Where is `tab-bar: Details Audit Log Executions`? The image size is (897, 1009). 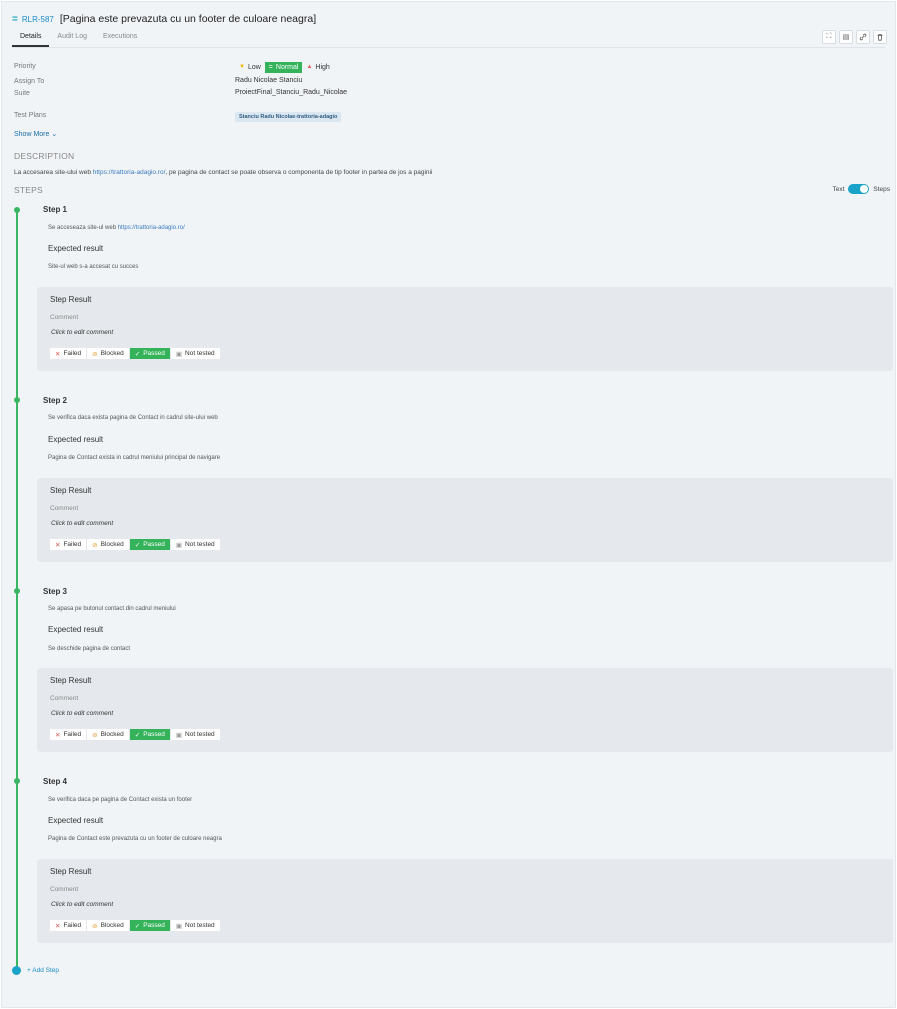 tab-bar: Details Audit Log Executions is located at coordinates (78, 39).